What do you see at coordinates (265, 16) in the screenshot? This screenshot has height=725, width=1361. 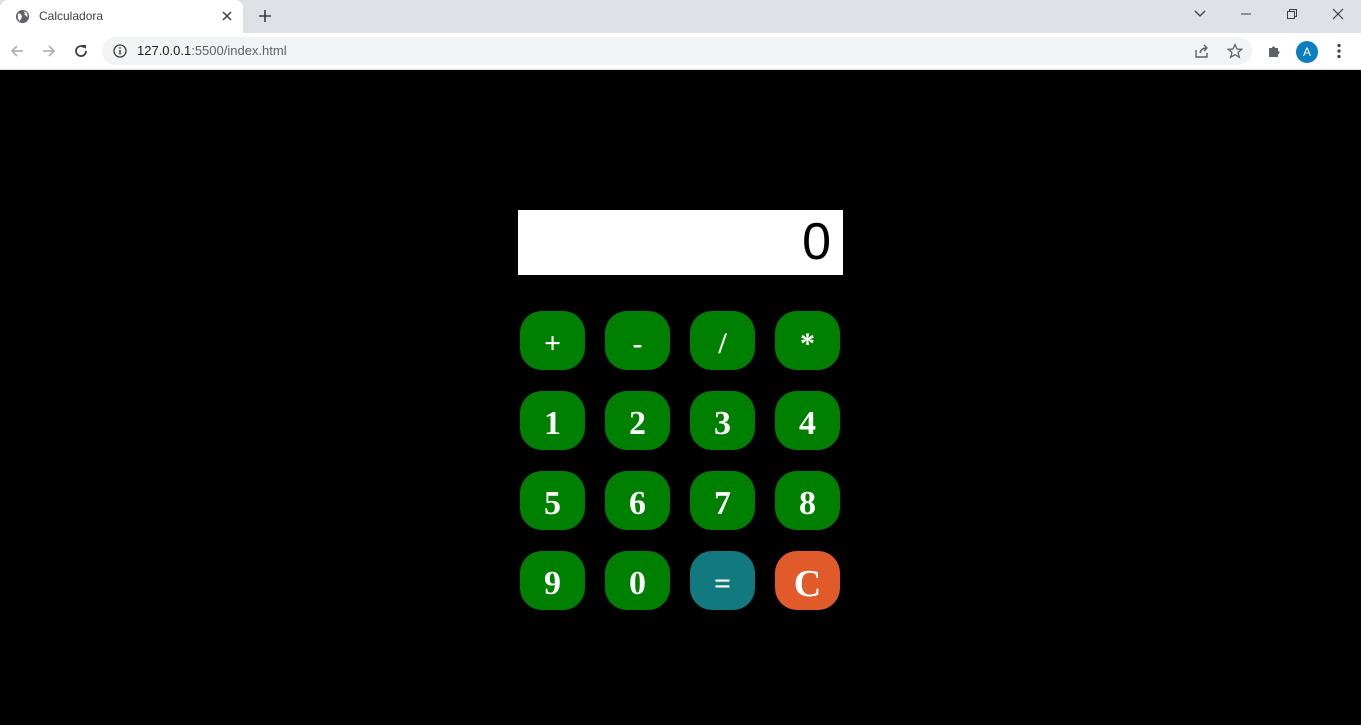 I see `new-tab-icon` at bounding box center [265, 16].